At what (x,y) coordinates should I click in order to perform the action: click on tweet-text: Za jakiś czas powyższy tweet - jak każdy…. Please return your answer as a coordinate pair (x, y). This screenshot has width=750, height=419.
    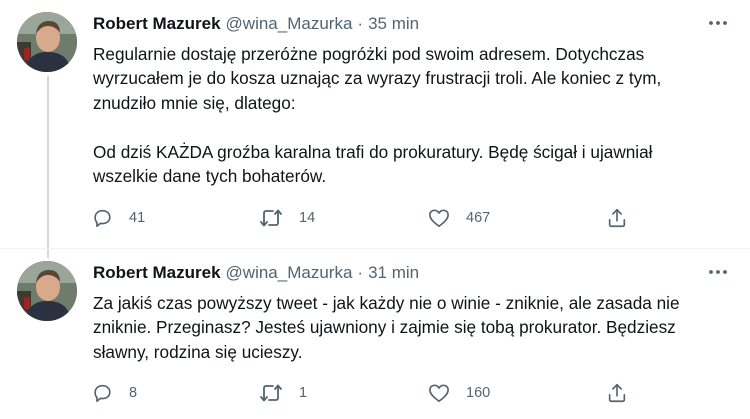
    Looking at the image, I should click on (413, 327).